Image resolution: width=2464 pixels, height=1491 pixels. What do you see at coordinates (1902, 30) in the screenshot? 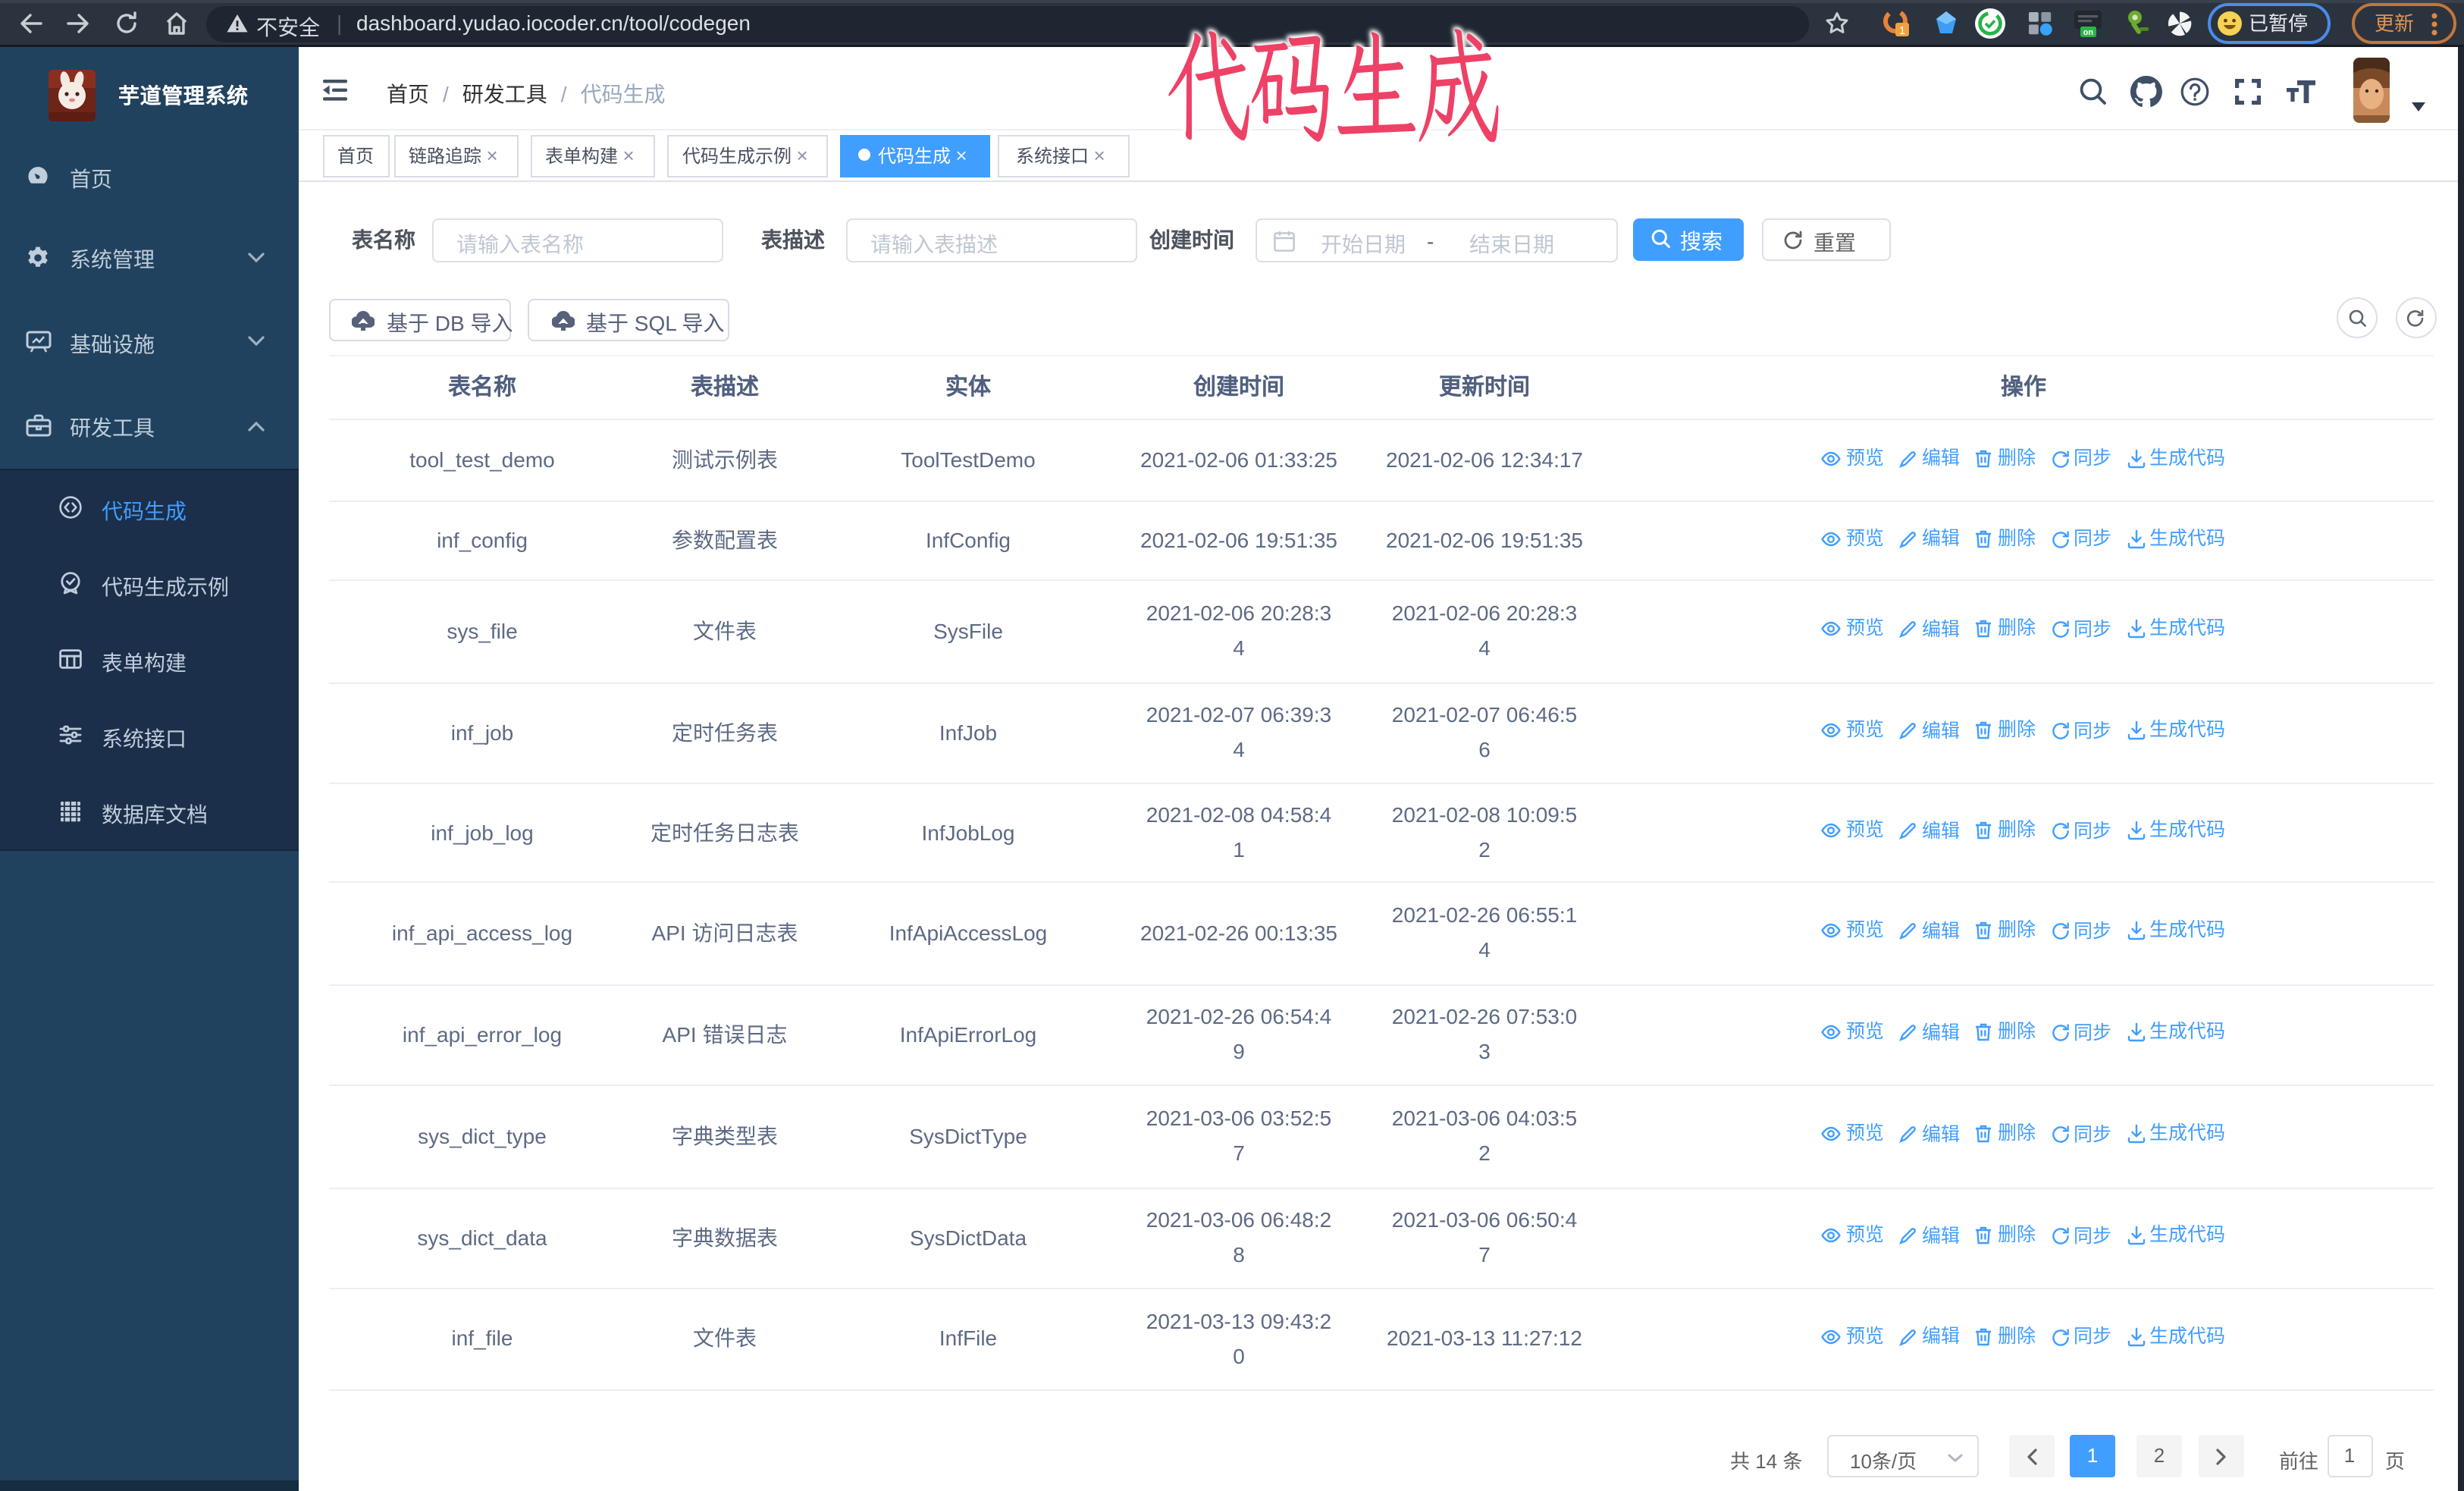
I see `svg-text: 1` at bounding box center [1902, 30].